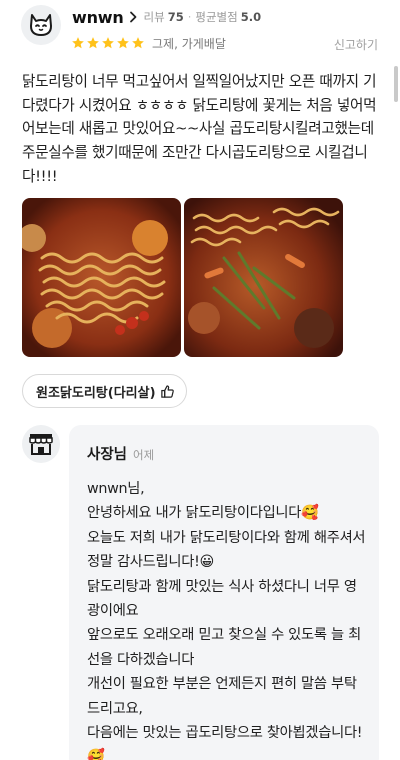 Image resolution: width=400 pixels, height=760 pixels. What do you see at coordinates (175, 17) in the screenshot?
I see `review-count: 75` at bounding box center [175, 17].